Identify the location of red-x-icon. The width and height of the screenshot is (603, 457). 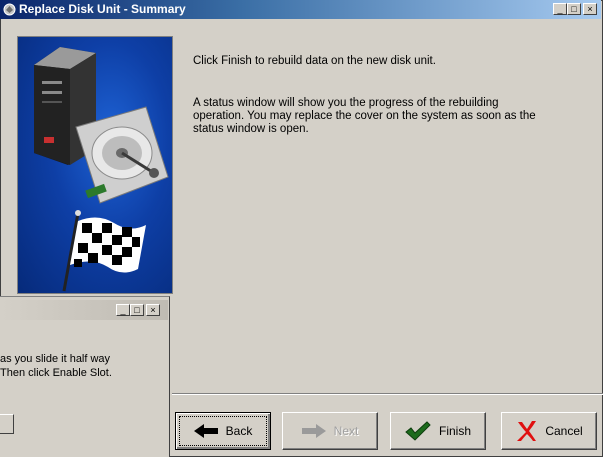
(527, 431).